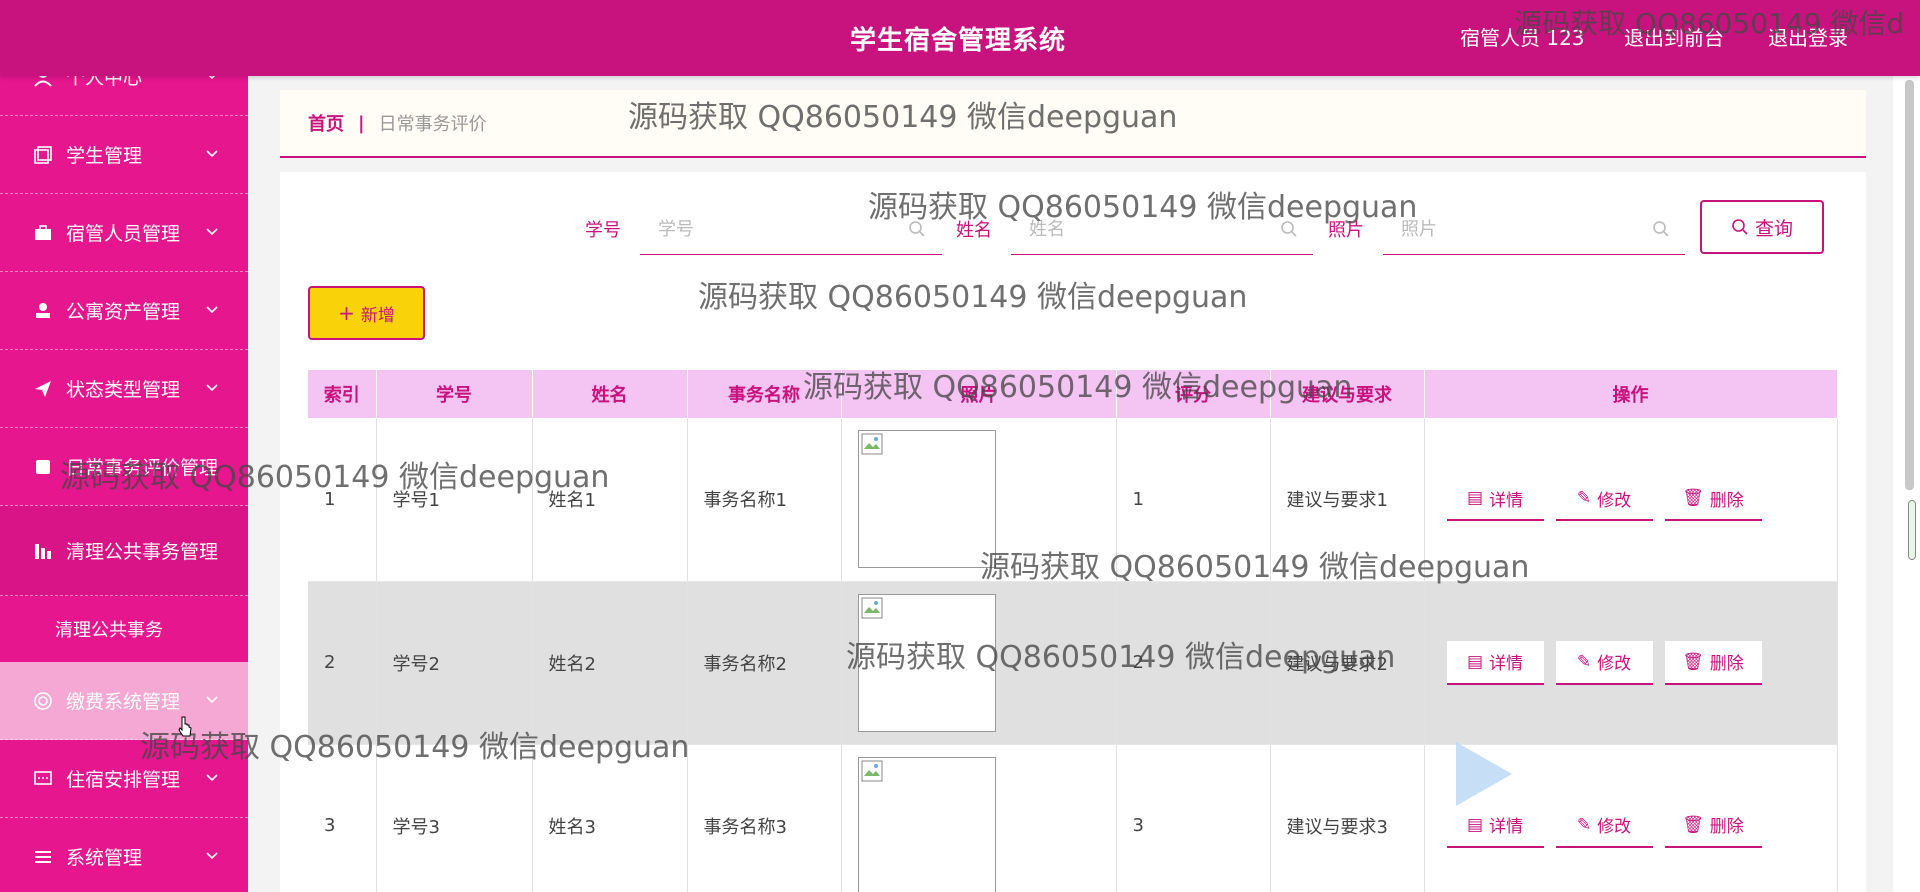  I want to click on scrollbar-thumb, so click(1909, 285).